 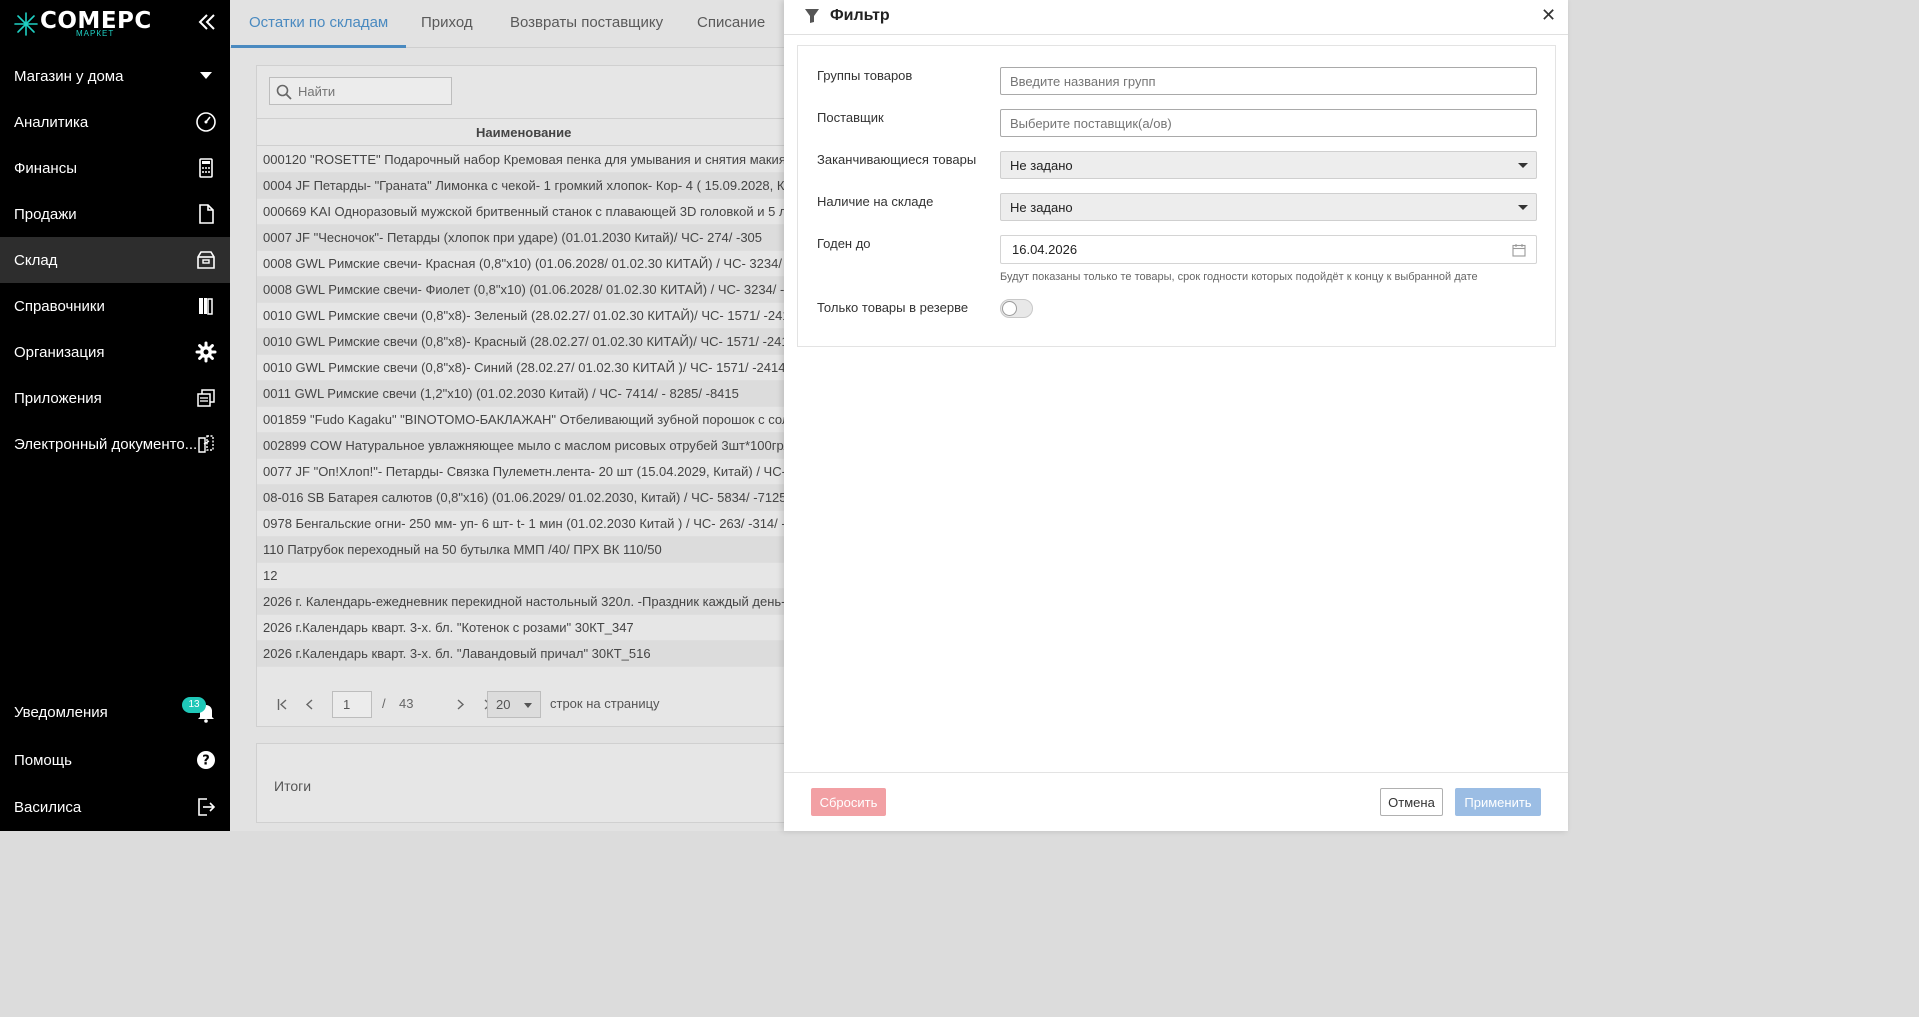 I want to click on sidebar-item-label: Финансы, so click(x=45, y=168).